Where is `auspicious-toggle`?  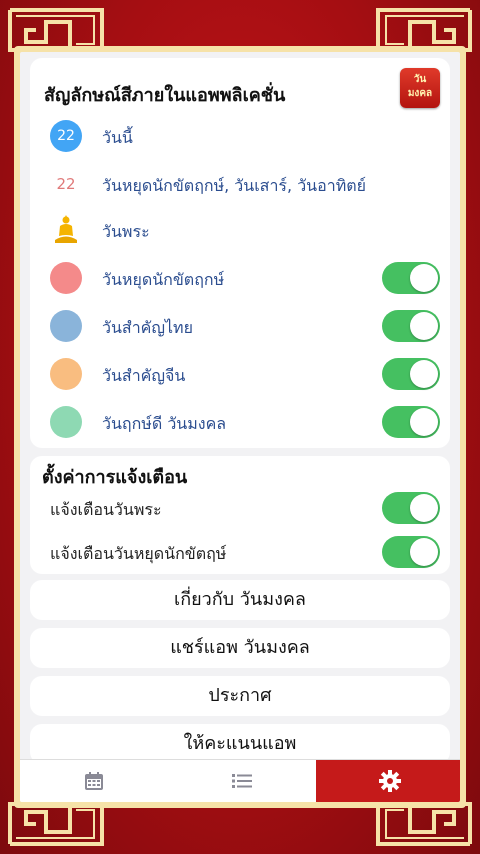 auspicious-toggle is located at coordinates (411, 422).